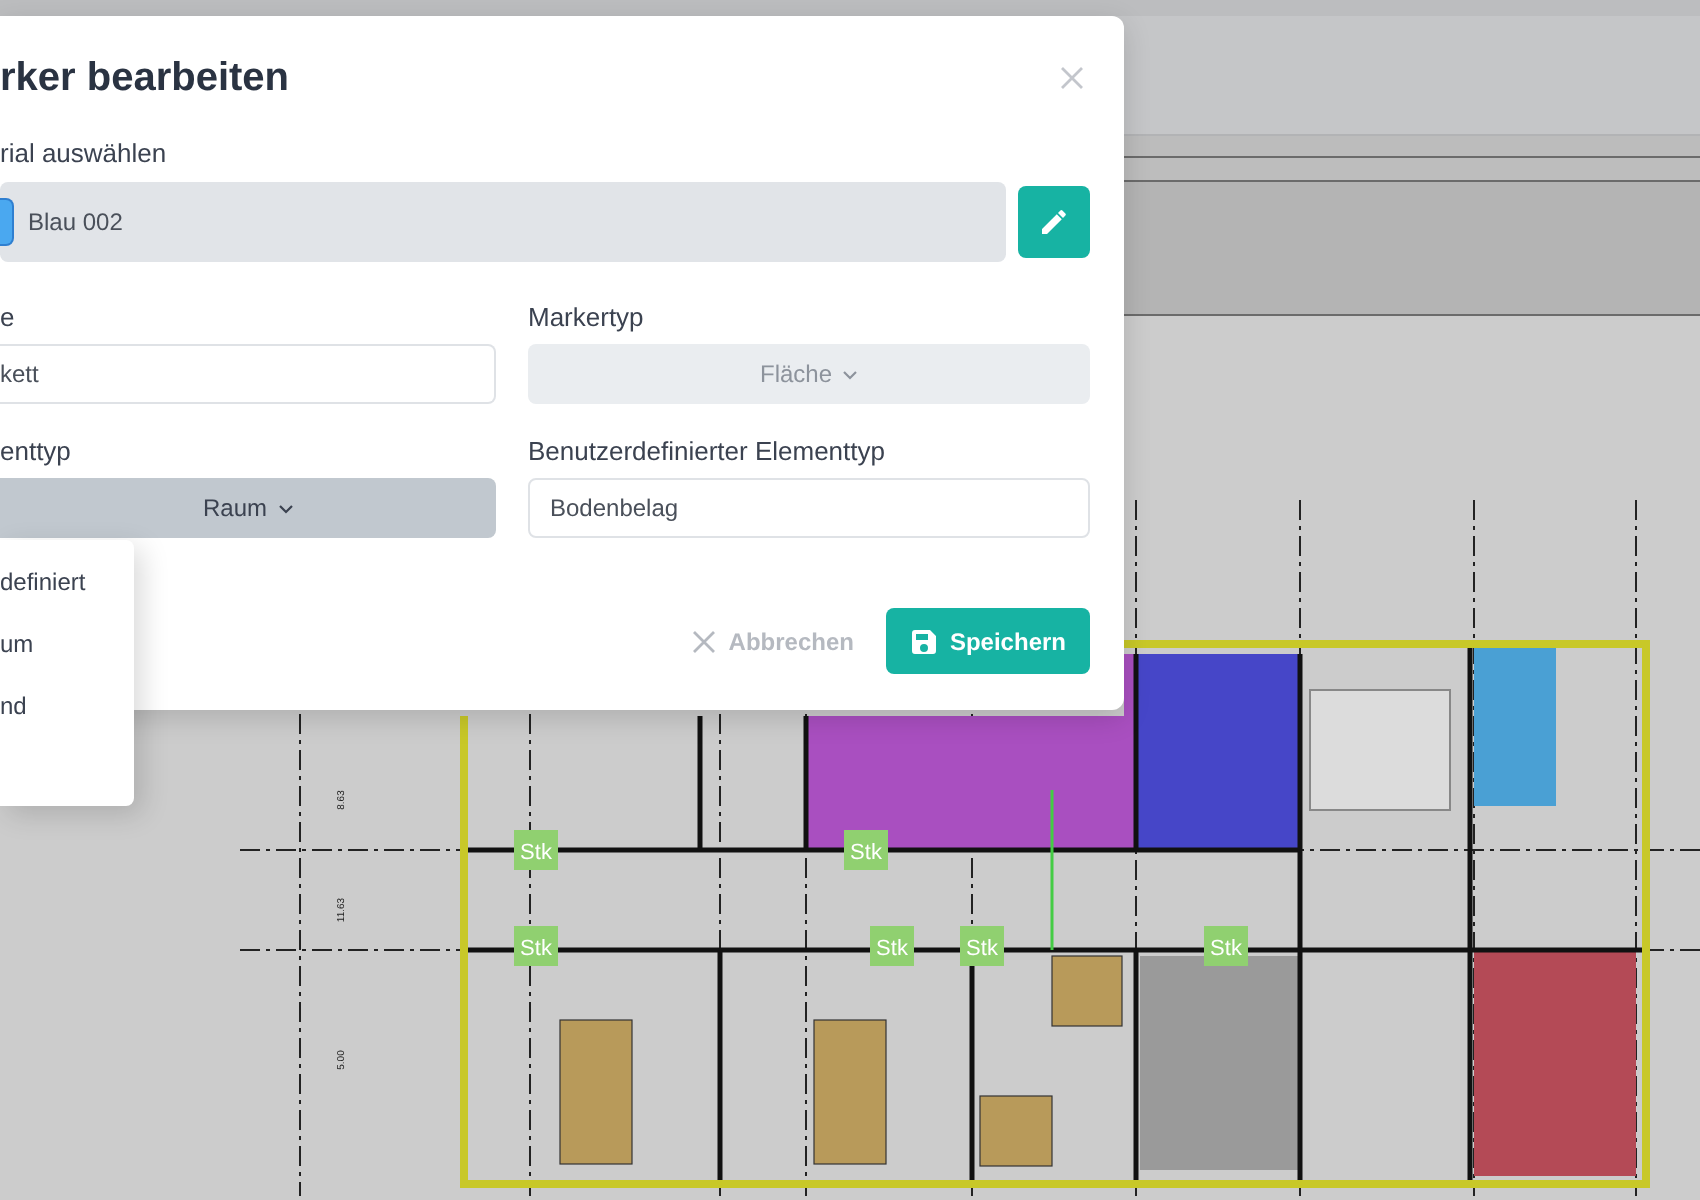 The width and height of the screenshot is (1700, 1200). What do you see at coordinates (248, 508) in the screenshot?
I see `dropdown-select: Raum` at bounding box center [248, 508].